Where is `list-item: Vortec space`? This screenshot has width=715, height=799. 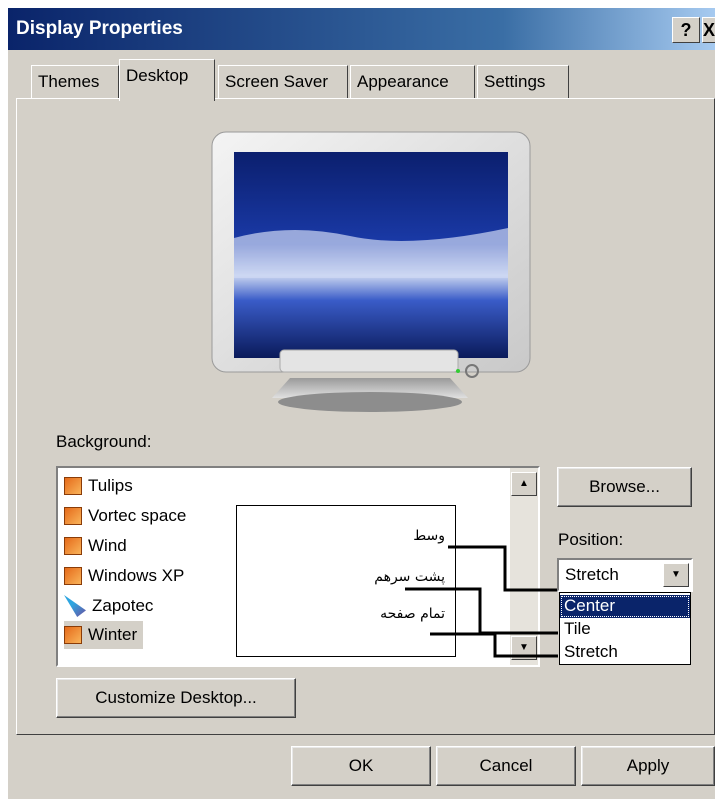
list-item: Vortec space is located at coordinates (125, 516).